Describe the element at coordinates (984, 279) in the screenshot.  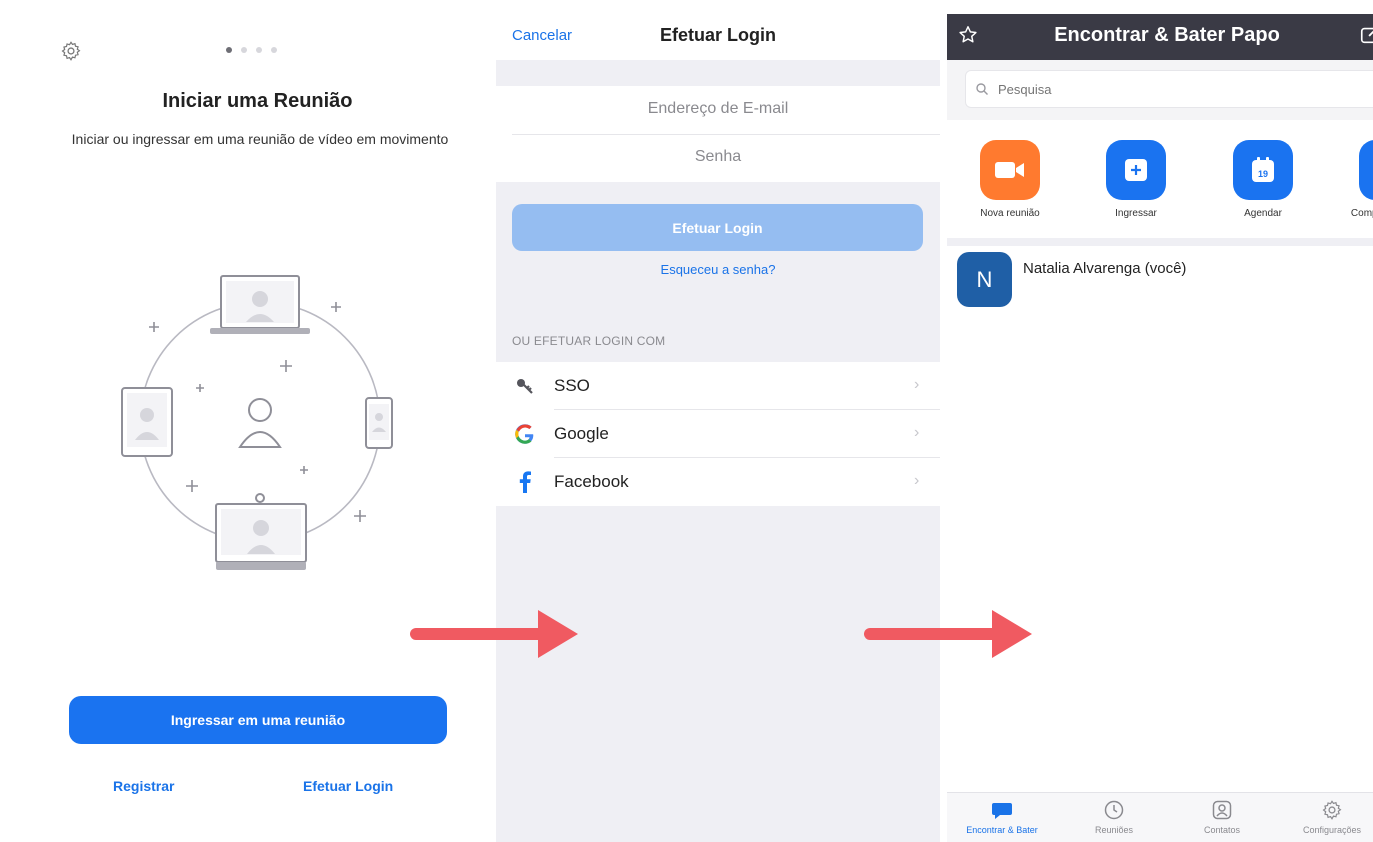
I see `avatar: N` at that location.